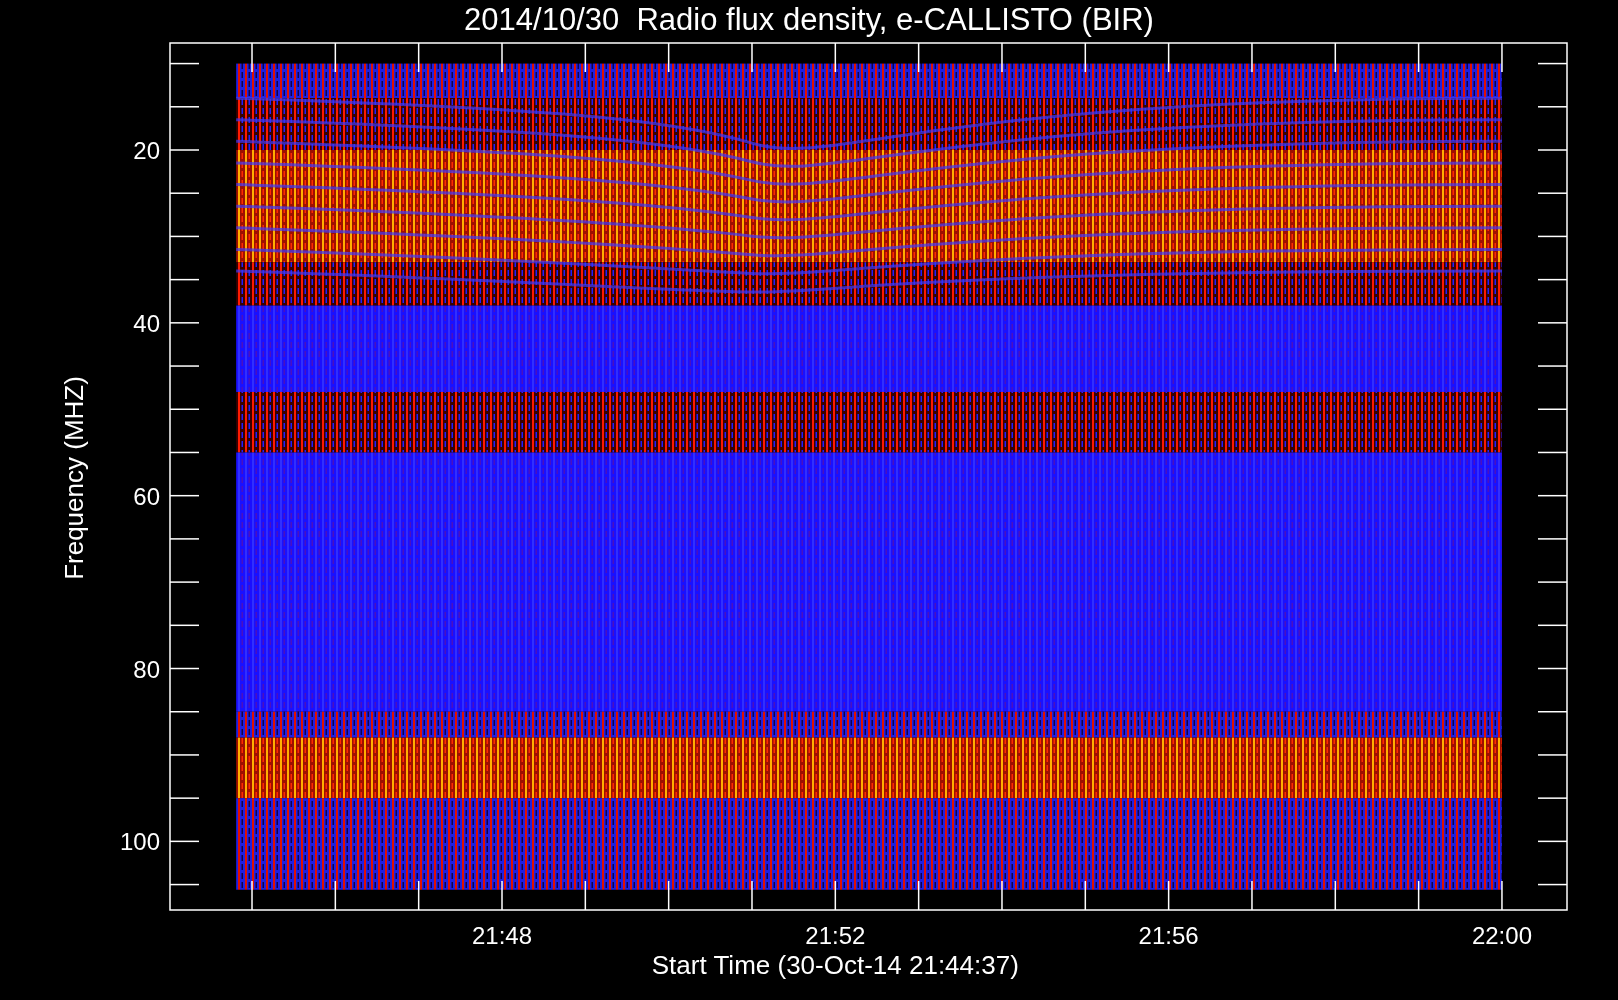 The height and width of the screenshot is (1000, 1618). What do you see at coordinates (1168, 935) in the screenshot?
I see `x-tick-label: 21:56` at bounding box center [1168, 935].